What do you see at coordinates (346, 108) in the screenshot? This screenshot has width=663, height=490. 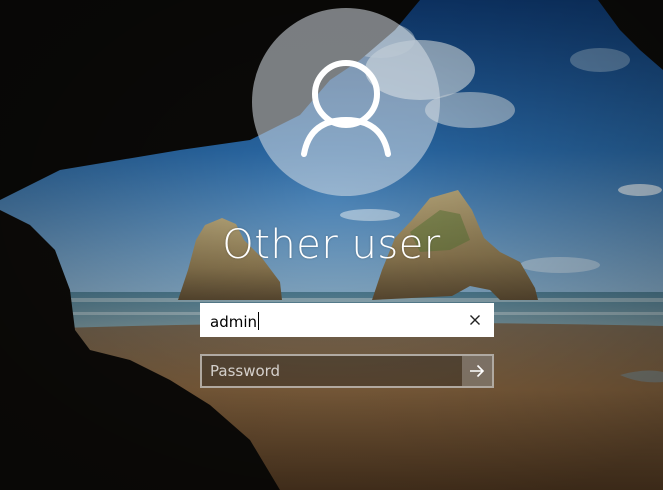 I see `user-silhouette-icon` at bounding box center [346, 108].